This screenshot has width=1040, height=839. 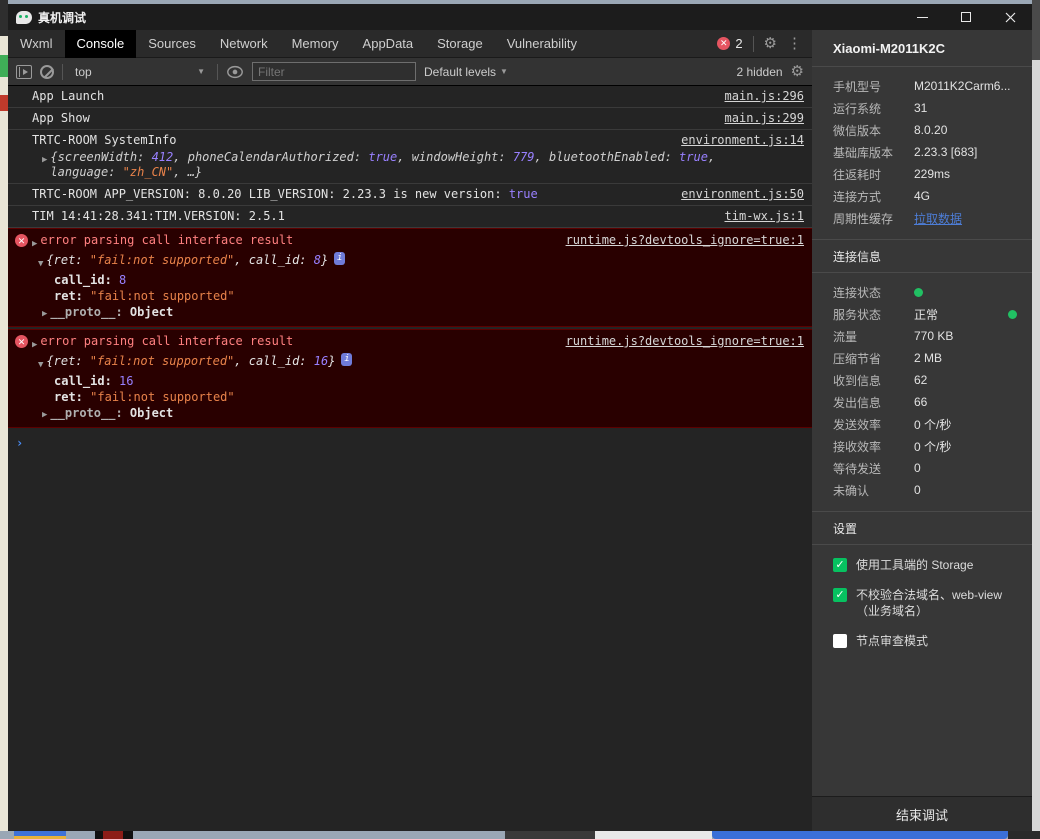 What do you see at coordinates (187, 260) in the screenshot?
I see `object-preview: {ret: "fail:not supported", call_id: 8}` at bounding box center [187, 260].